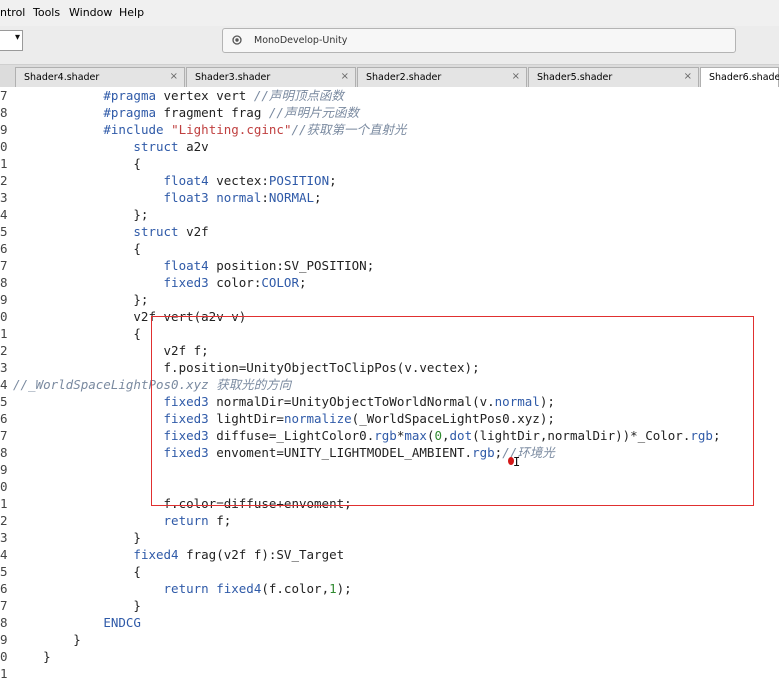  I want to click on code-line: 9 };, so click(74, 299).